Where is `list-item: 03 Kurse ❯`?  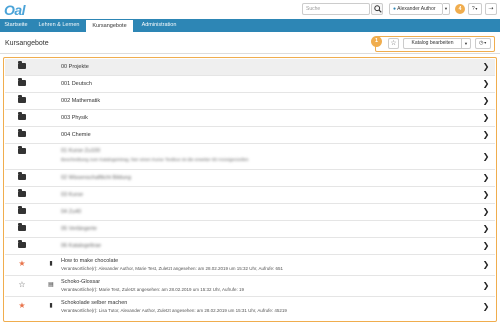 list-item: 03 Kurse ❯ is located at coordinates (250, 195).